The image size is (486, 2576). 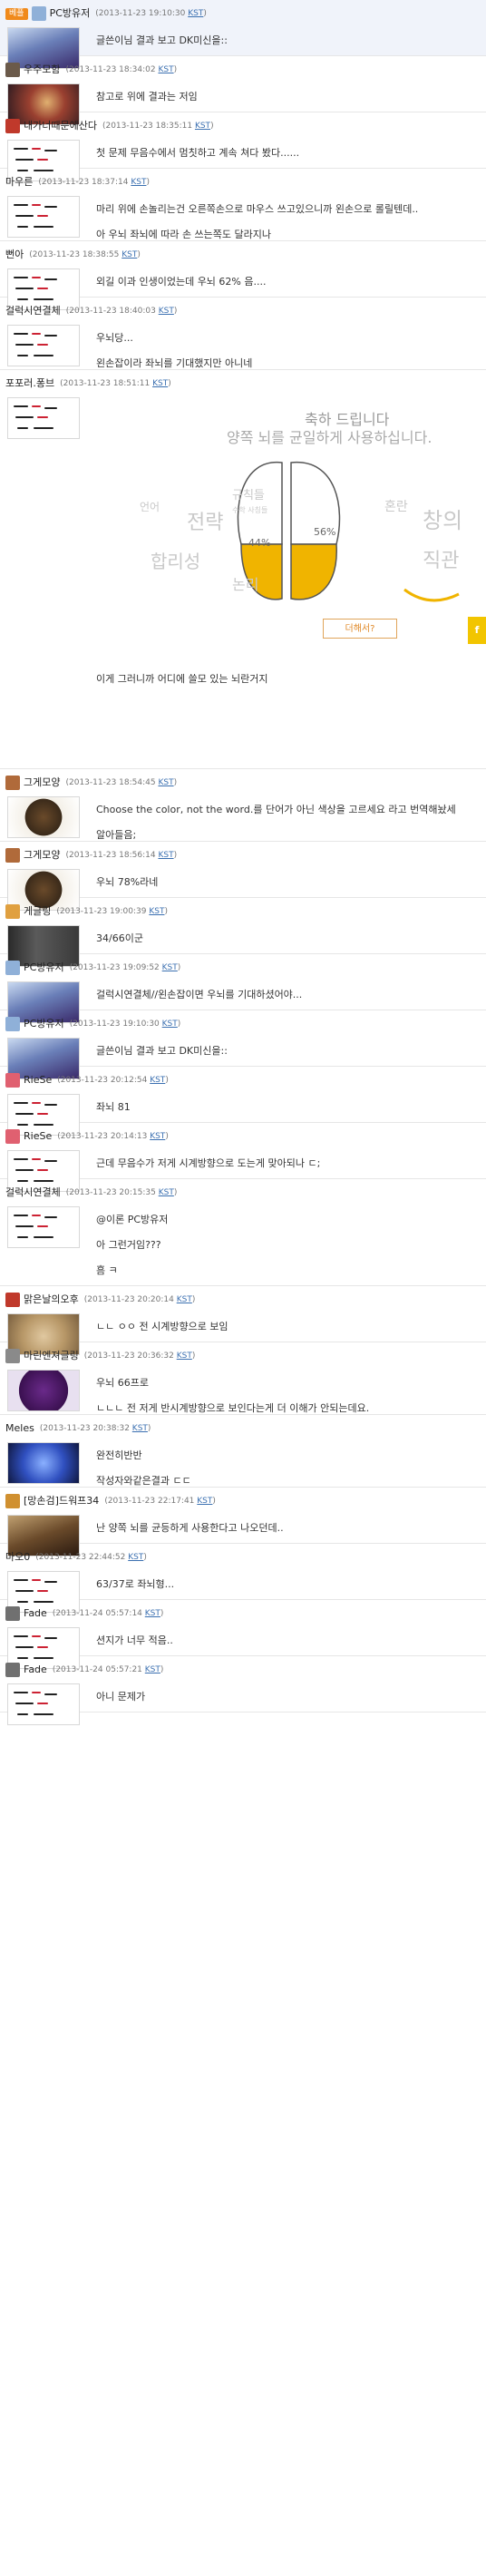 I want to click on comment-timestamp: (2013-11-23 22:17:41 KST), so click(x=160, y=1501).